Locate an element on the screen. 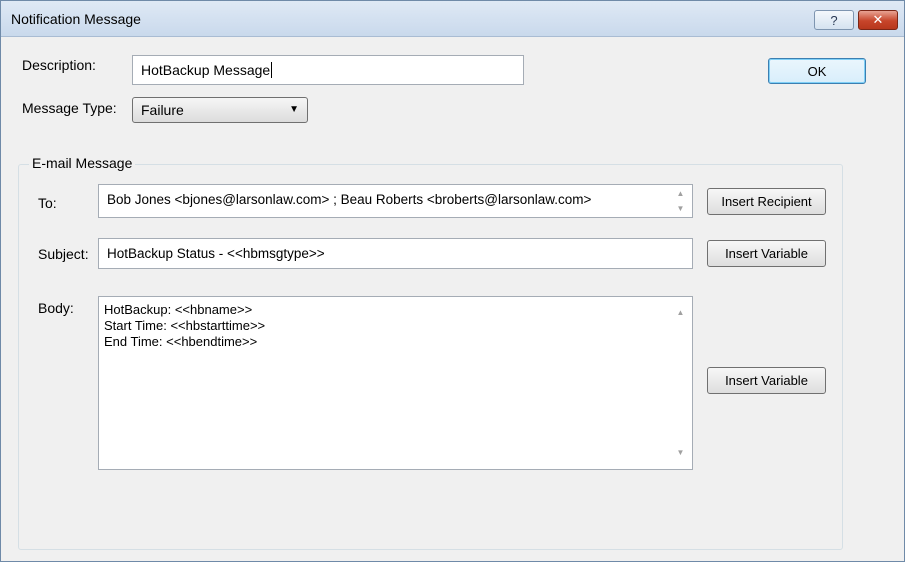  body-line: End Time: <<hbendtime>> is located at coordinates (181, 341).